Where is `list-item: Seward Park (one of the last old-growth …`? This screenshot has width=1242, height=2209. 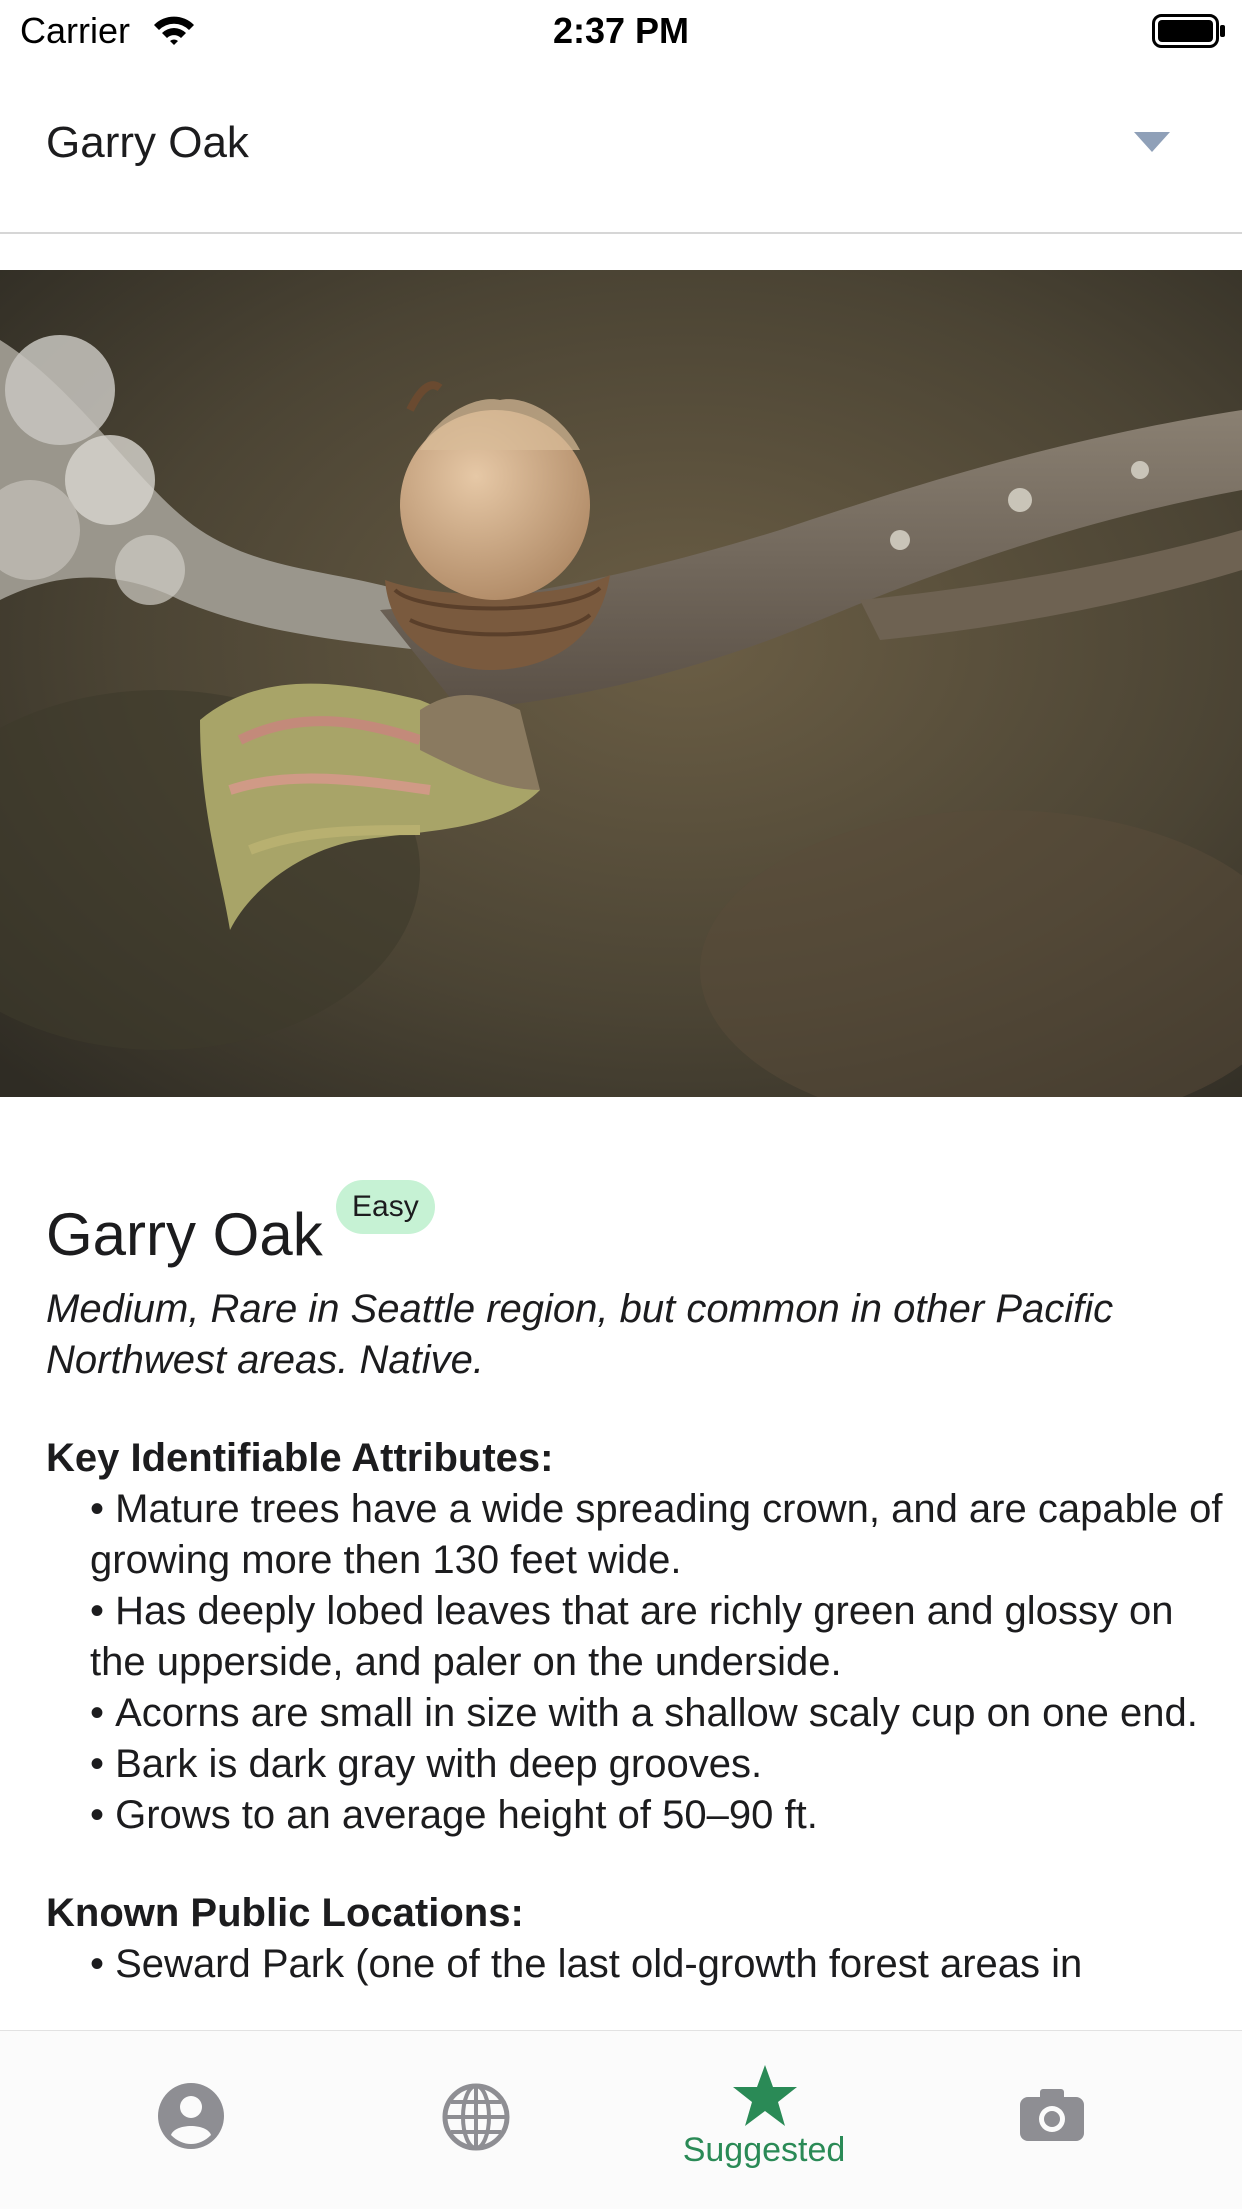
list-item: Seward Park (one of the last old-growth … is located at coordinates (665, 1964).